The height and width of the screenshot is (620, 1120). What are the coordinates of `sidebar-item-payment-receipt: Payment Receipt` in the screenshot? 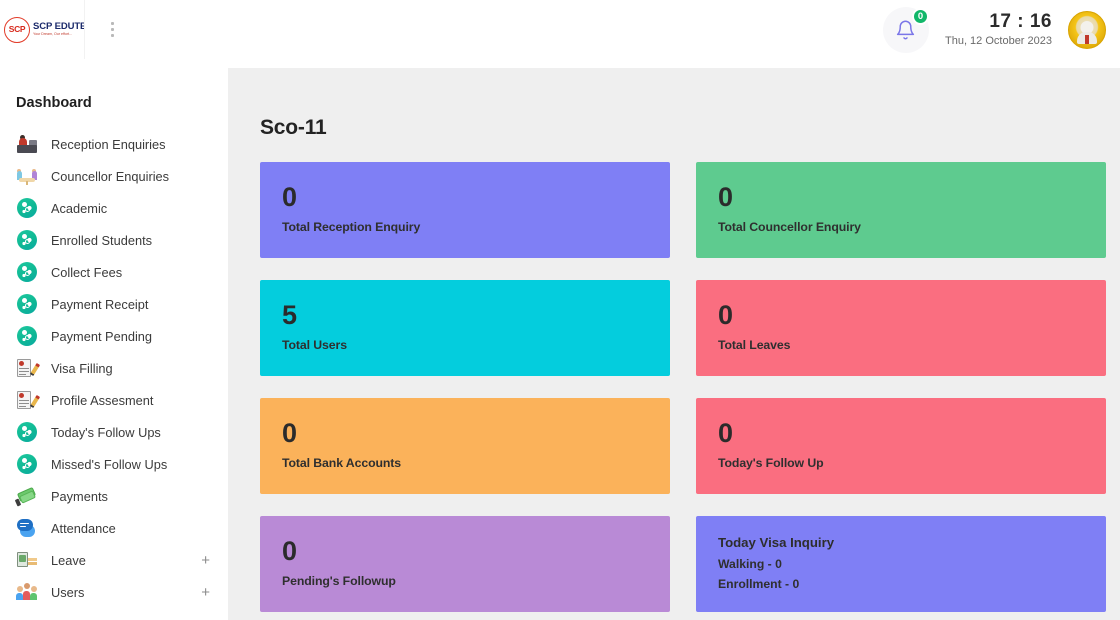 It's located at (114, 304).